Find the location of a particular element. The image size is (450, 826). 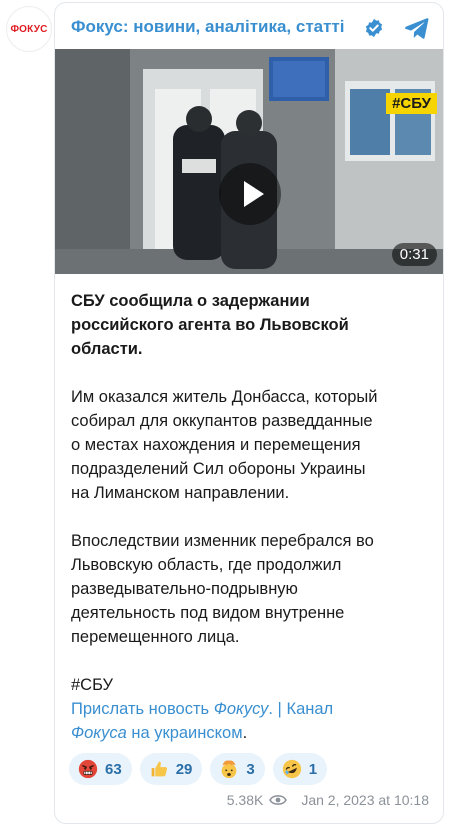

reaction-thumbs-up: 29 is located at coordinates (171, 769).